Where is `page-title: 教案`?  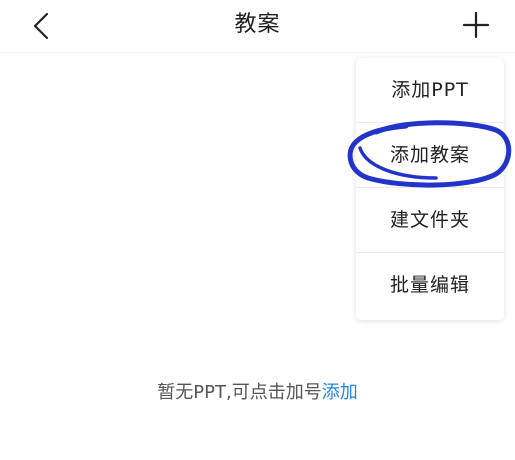 page-title: 教案 is located at coordinates (257, 24).